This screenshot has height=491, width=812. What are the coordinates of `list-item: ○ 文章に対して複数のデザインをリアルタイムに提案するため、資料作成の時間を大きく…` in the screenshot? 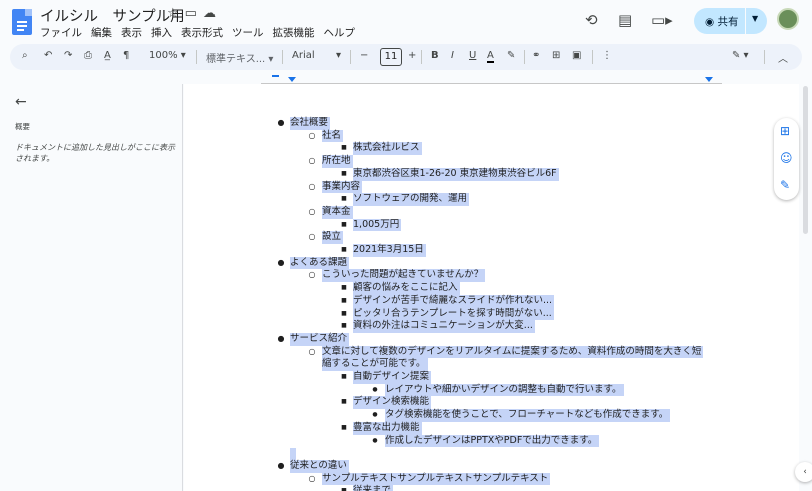 It's located at (491, 352).